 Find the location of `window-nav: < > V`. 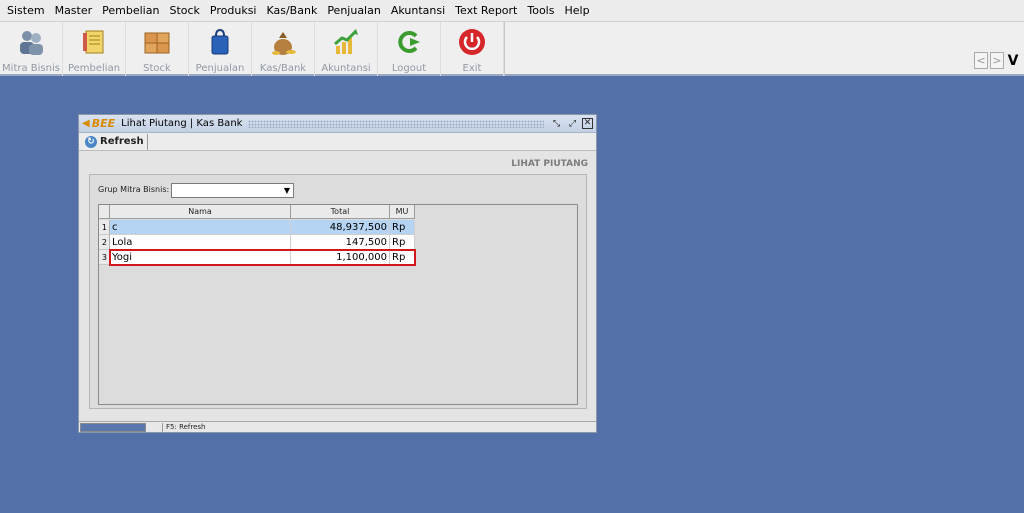

window-nav: < > V is located at coordinates (997, 60).